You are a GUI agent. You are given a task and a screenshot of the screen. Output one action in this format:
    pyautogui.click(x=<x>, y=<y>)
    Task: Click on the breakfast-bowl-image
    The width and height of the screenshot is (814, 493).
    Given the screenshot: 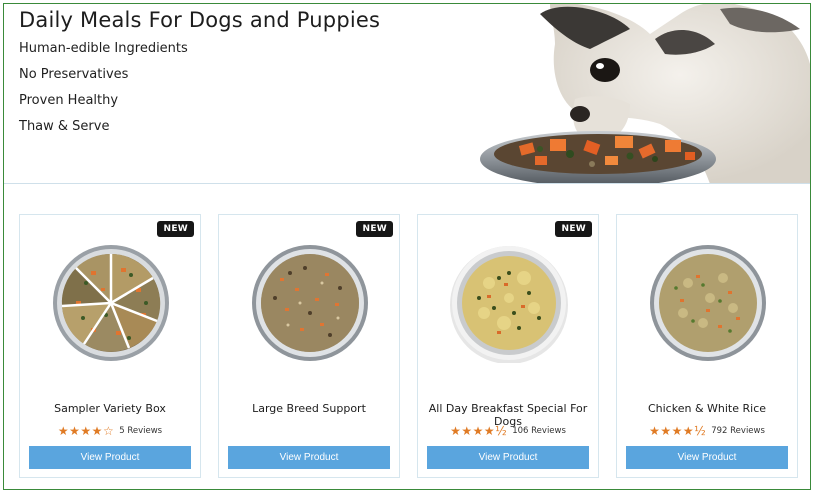 What is the action you would take?
    pyautogui.click(x=509, y=305)
    